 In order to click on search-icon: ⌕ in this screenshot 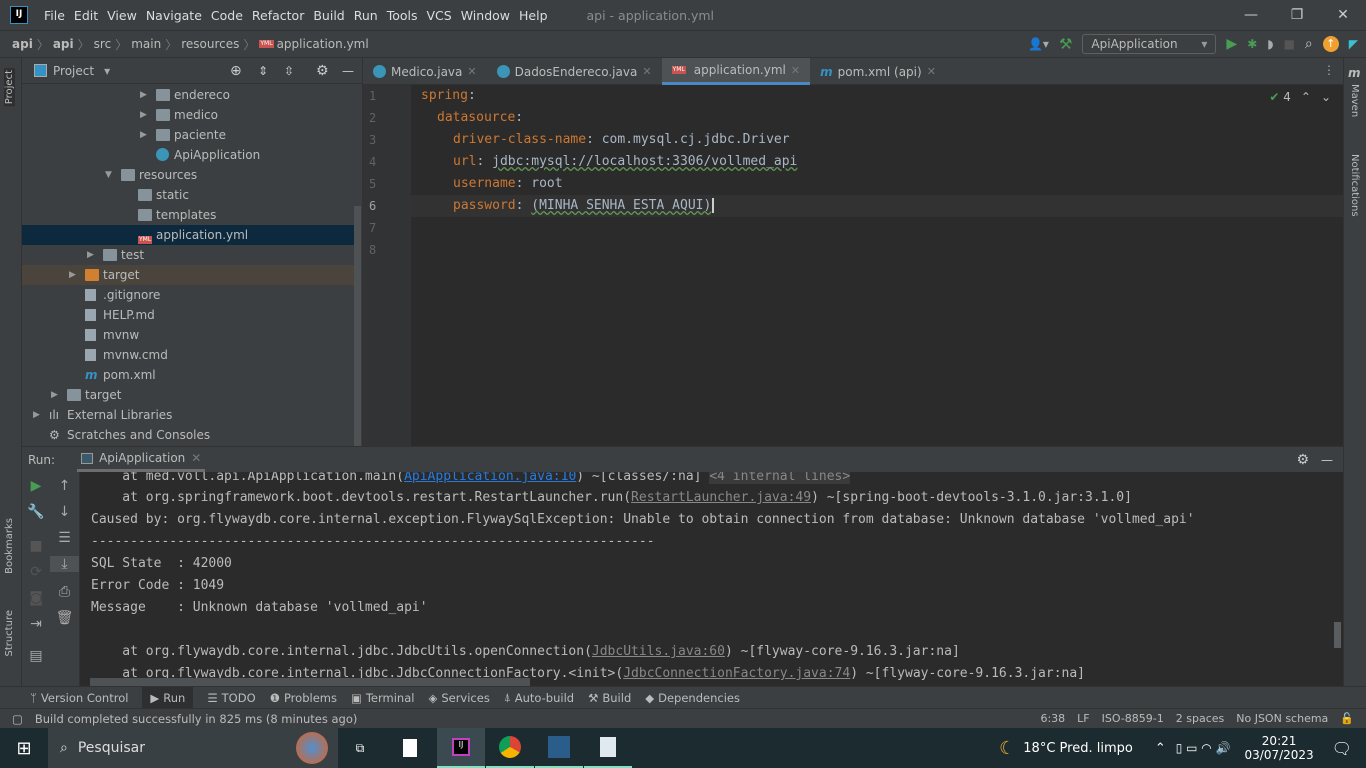, I will do `click(1309, 44)`.